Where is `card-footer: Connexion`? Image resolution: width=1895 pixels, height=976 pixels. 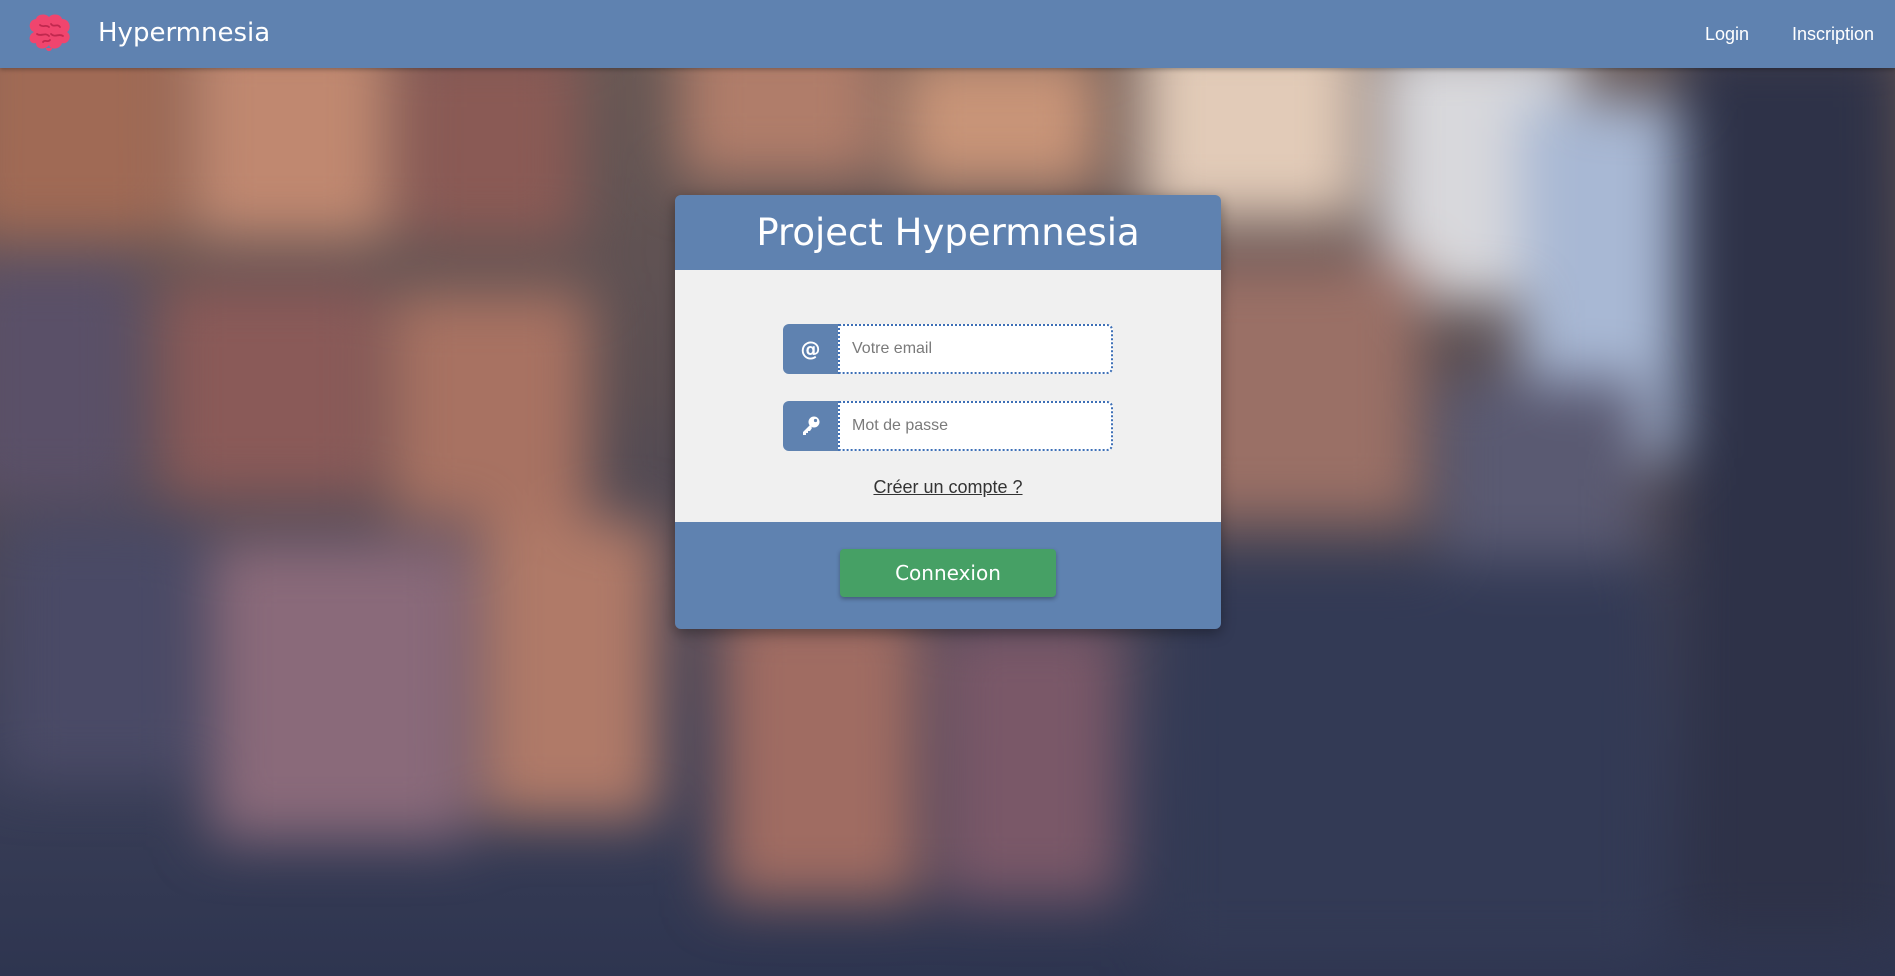
card-footer: Connexion is located at coordinates (948, 575).